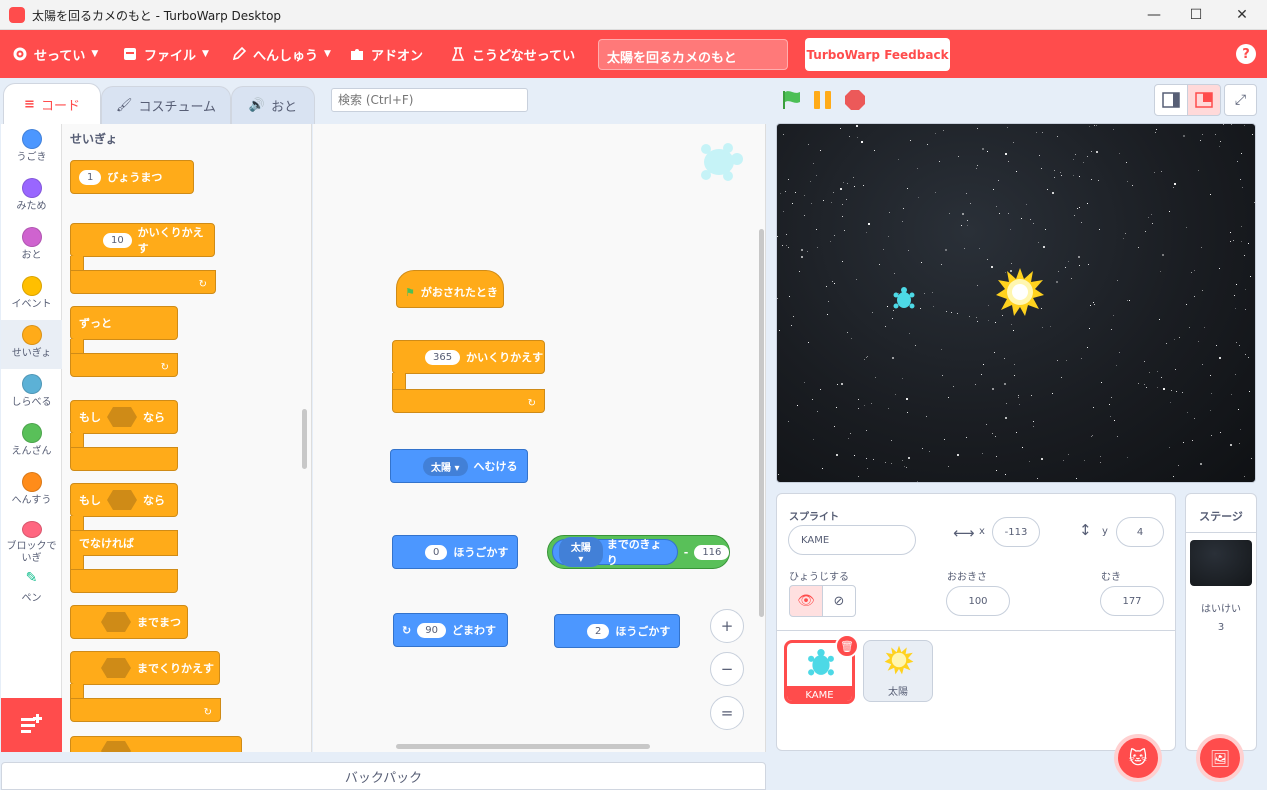 The image size is (1267, 790). Describe the element at coordinates (1154, 15) in the screenshot. I see `minimize-button: —` at that location.